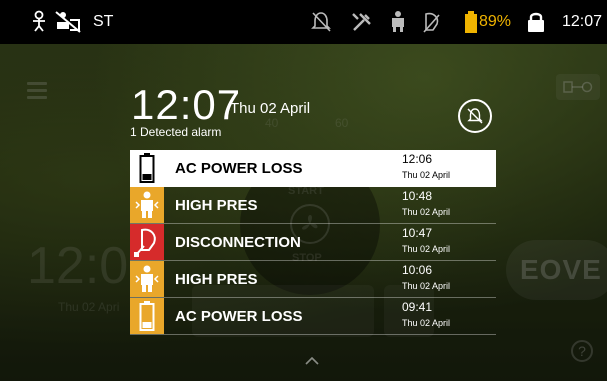 Image resolution: width=607 pixels, height=381 pixels. Describe the element at coordinates (313, 168) in the screenshot. I see `alarm-row: AC POWER LOSS 12:06 Thu 02 April` at that location.